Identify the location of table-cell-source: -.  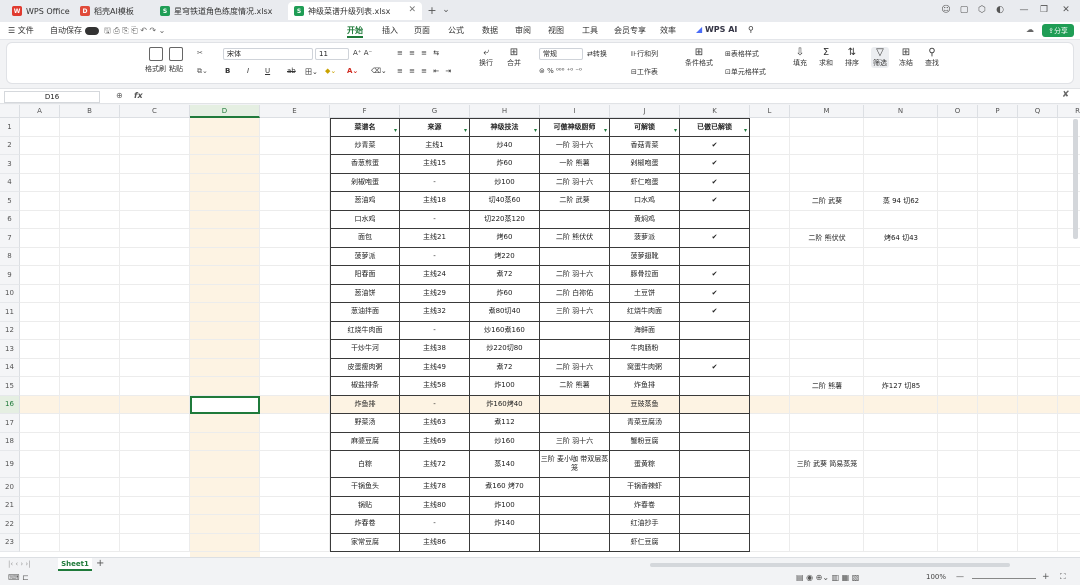
(435, 219).